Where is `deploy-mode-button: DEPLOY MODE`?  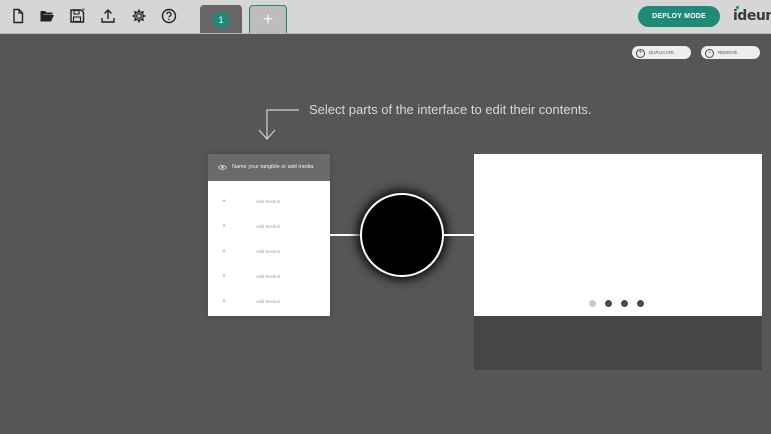
deploy-mode-button: DEPLOY MODE is located at coordinates (679, 16).